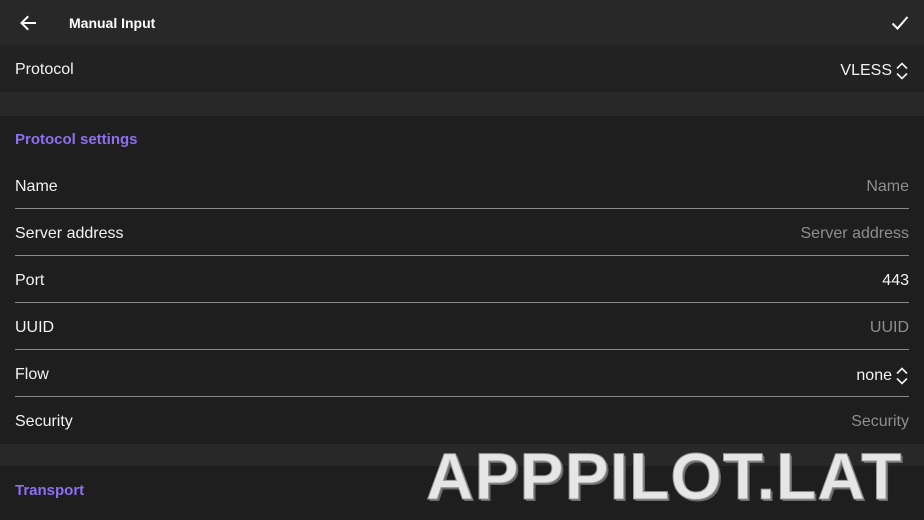  What do you see at coordinates (76, 139) in the screenshot?
I see `protocol-settings-title: Protocol settings` at bounding box center [76, 139].